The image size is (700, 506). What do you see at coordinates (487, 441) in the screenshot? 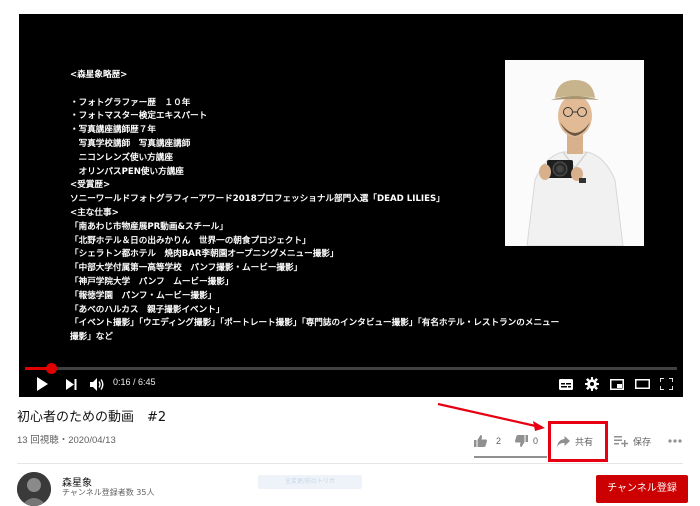
I see `like-button: 2` at bounding box center [487, 441].